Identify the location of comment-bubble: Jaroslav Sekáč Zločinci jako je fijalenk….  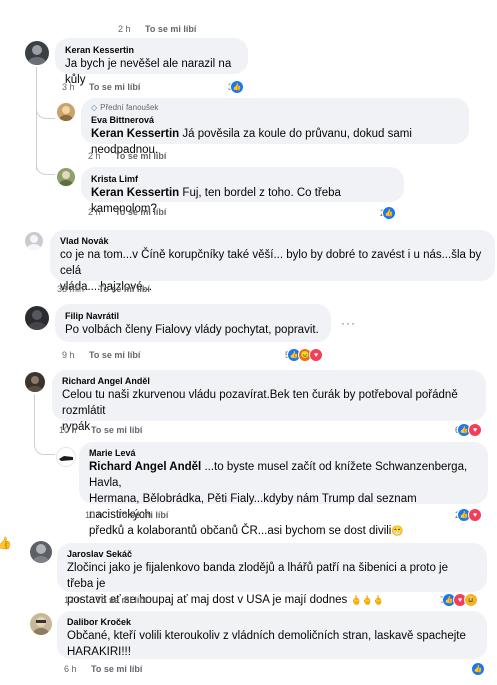
(272, 574).